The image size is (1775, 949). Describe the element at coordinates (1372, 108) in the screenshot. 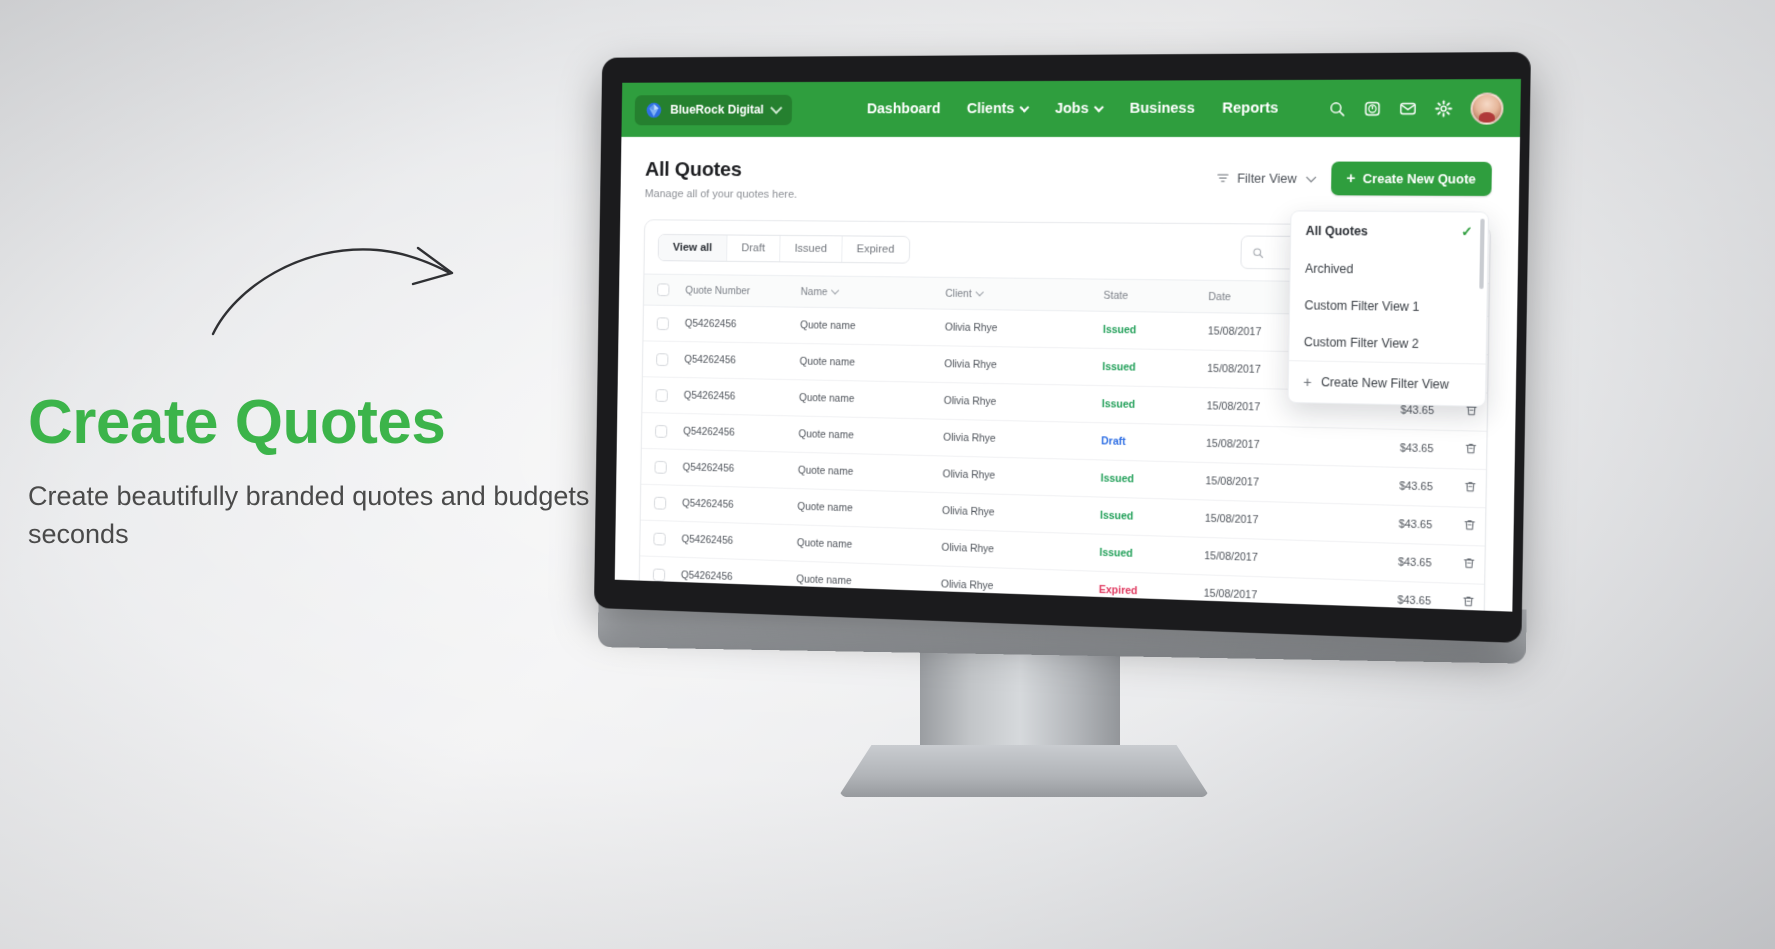

I see `timer-icon` at that location.